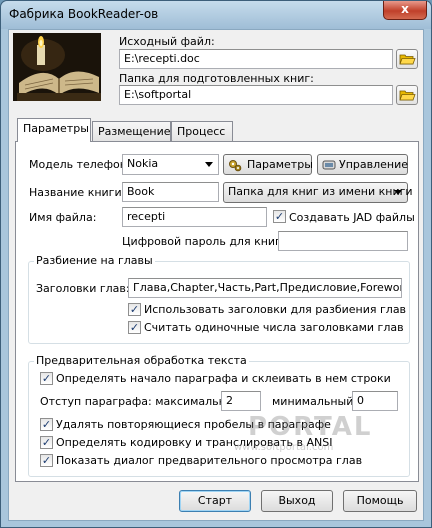 The width and height of the screenshot is (432, 528). What do you see at coordinates (279, 216) in the screenshot?
I see `create-jad-checkbox: ✓` at bounding box center [279, 216].